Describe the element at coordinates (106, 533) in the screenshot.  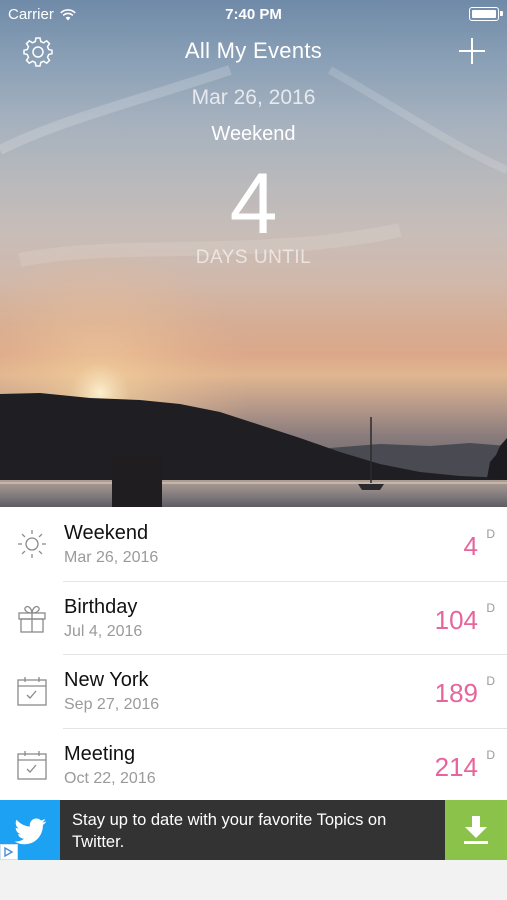
I see `event-name: Weekend` at that location.